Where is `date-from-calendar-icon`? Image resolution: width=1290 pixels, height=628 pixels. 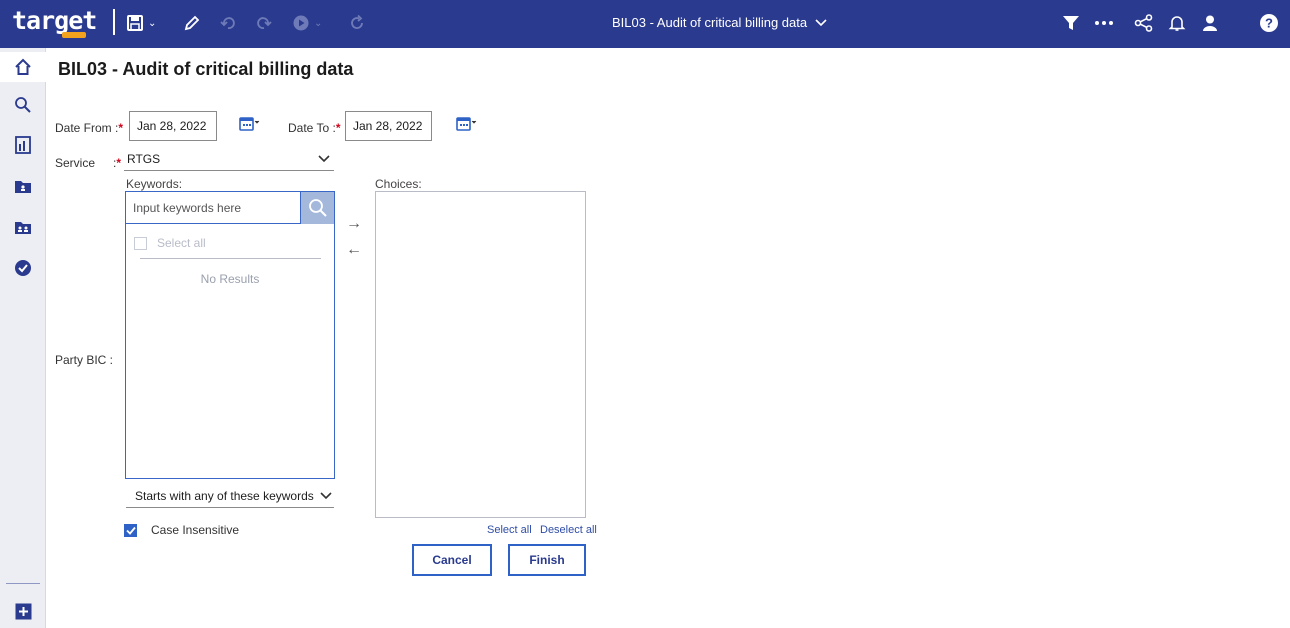
date-from-calendar-icon is located at coordinates (250, 124).